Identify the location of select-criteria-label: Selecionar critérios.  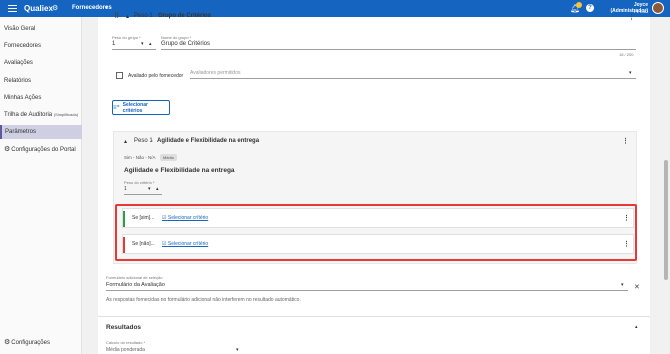
(135, 107).